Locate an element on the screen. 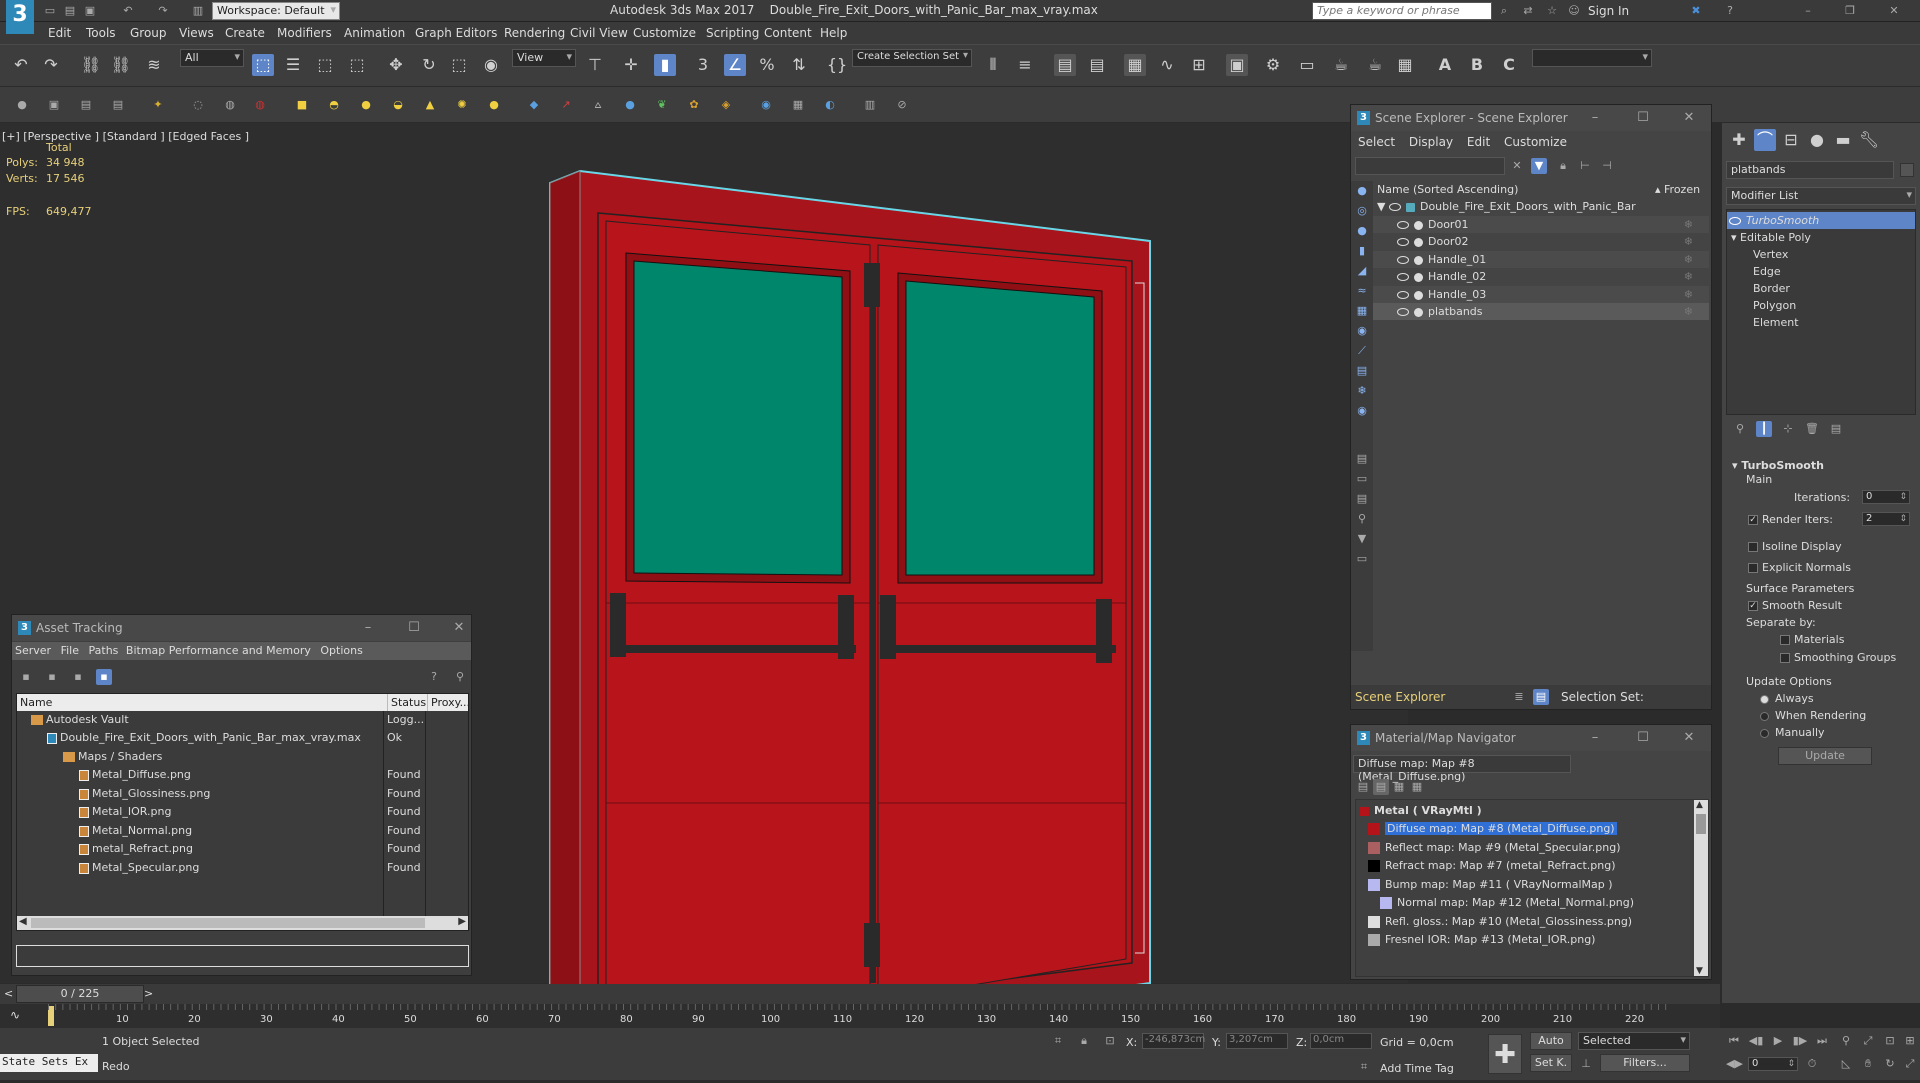 The width and height of the screenshot is (1920, 1083). layers-icon: ≣ is located at coordinates (1519, 697).